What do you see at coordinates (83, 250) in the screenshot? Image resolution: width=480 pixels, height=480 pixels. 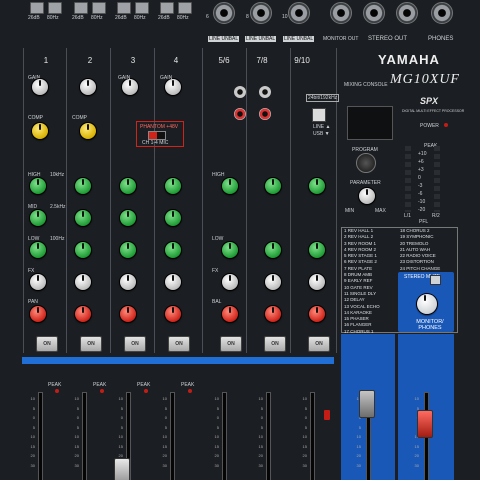 I see `low-eq-knob-ch2` at bounding box center [83, 250].